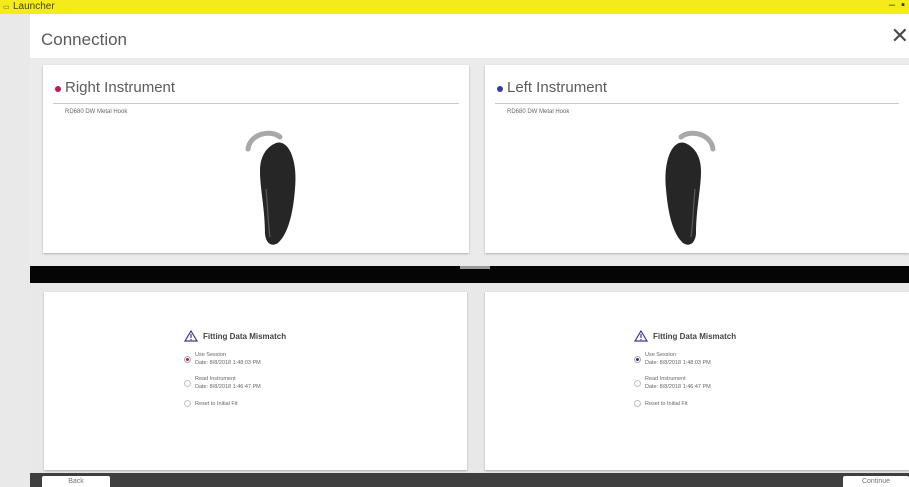 The height and width of the screenshot is (487, 909). What do you see at coordinates (903, 5) in the screenshot?
I see `maximize-icon: ▪` at bounding box center [903, 5].